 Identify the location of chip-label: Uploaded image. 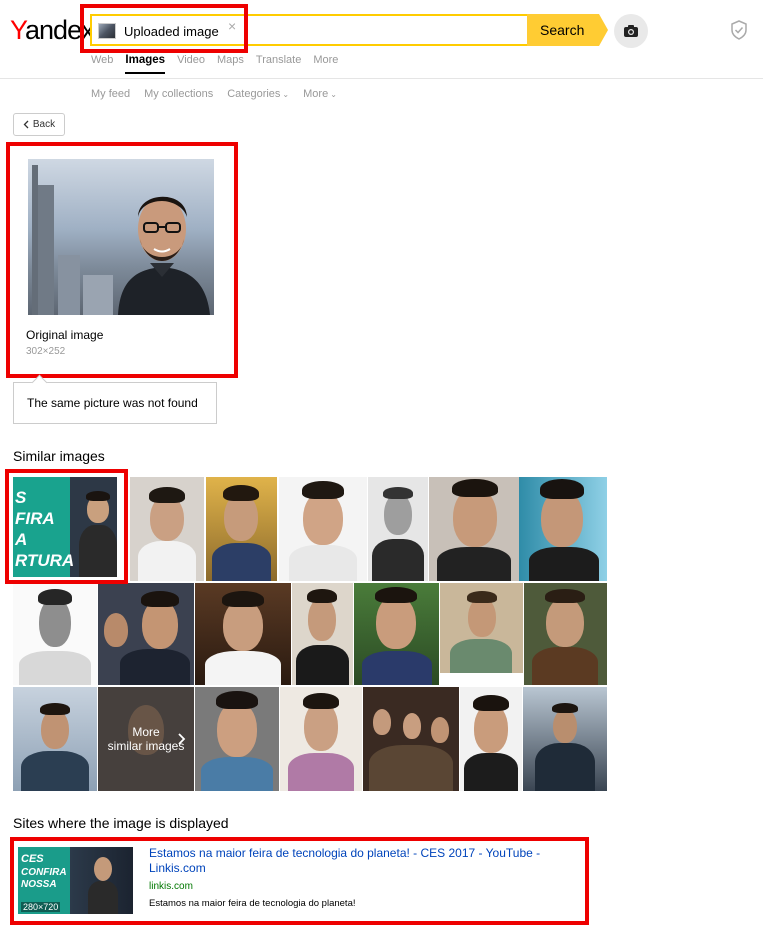
(171, 31).